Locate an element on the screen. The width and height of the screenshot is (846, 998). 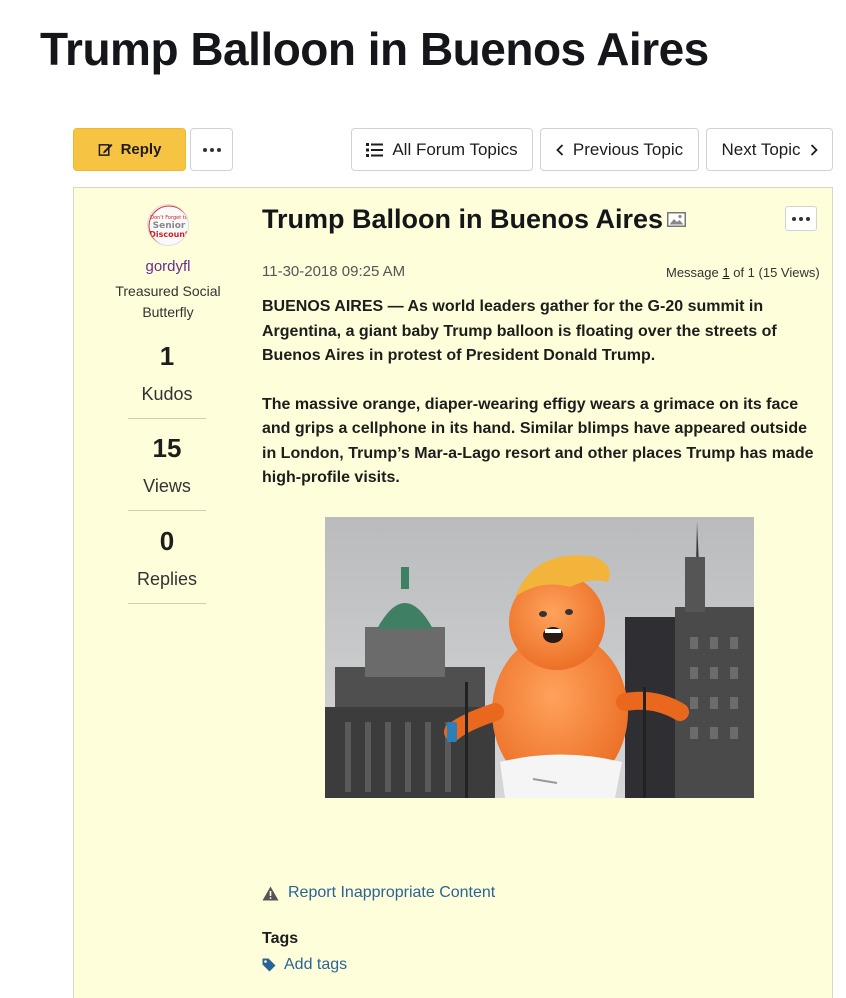
post-date: 11-30-2018 09:25 AM is located at coordinates (334, 271).